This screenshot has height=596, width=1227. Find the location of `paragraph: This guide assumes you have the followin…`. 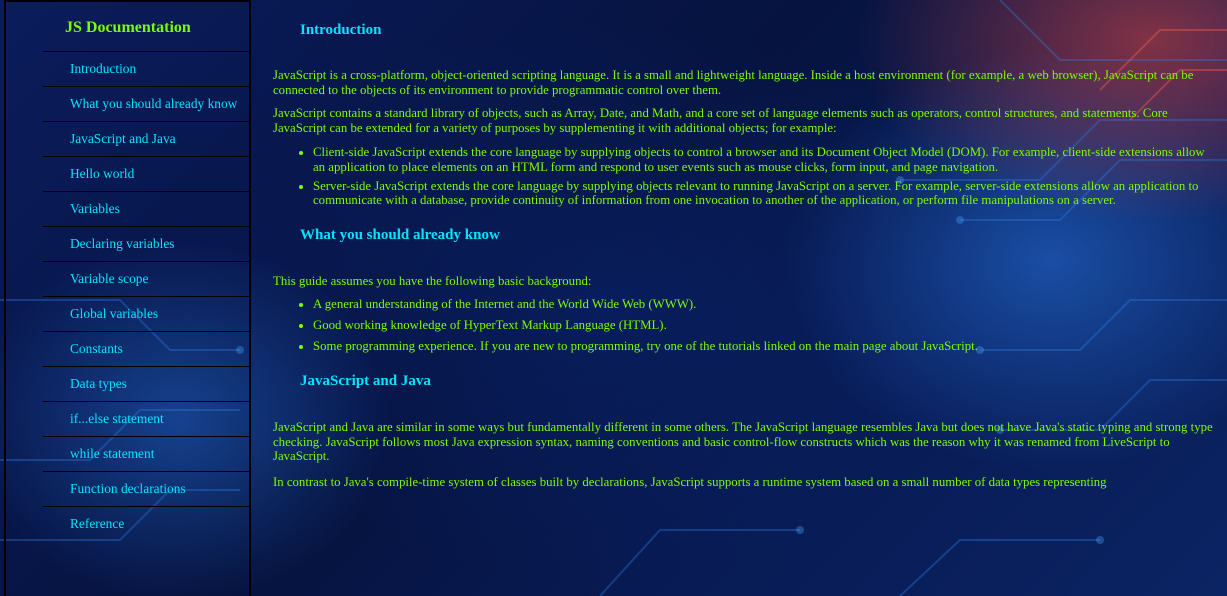

paragraph: This guide assumes you have the followin… is located at coordinates (432, 280).